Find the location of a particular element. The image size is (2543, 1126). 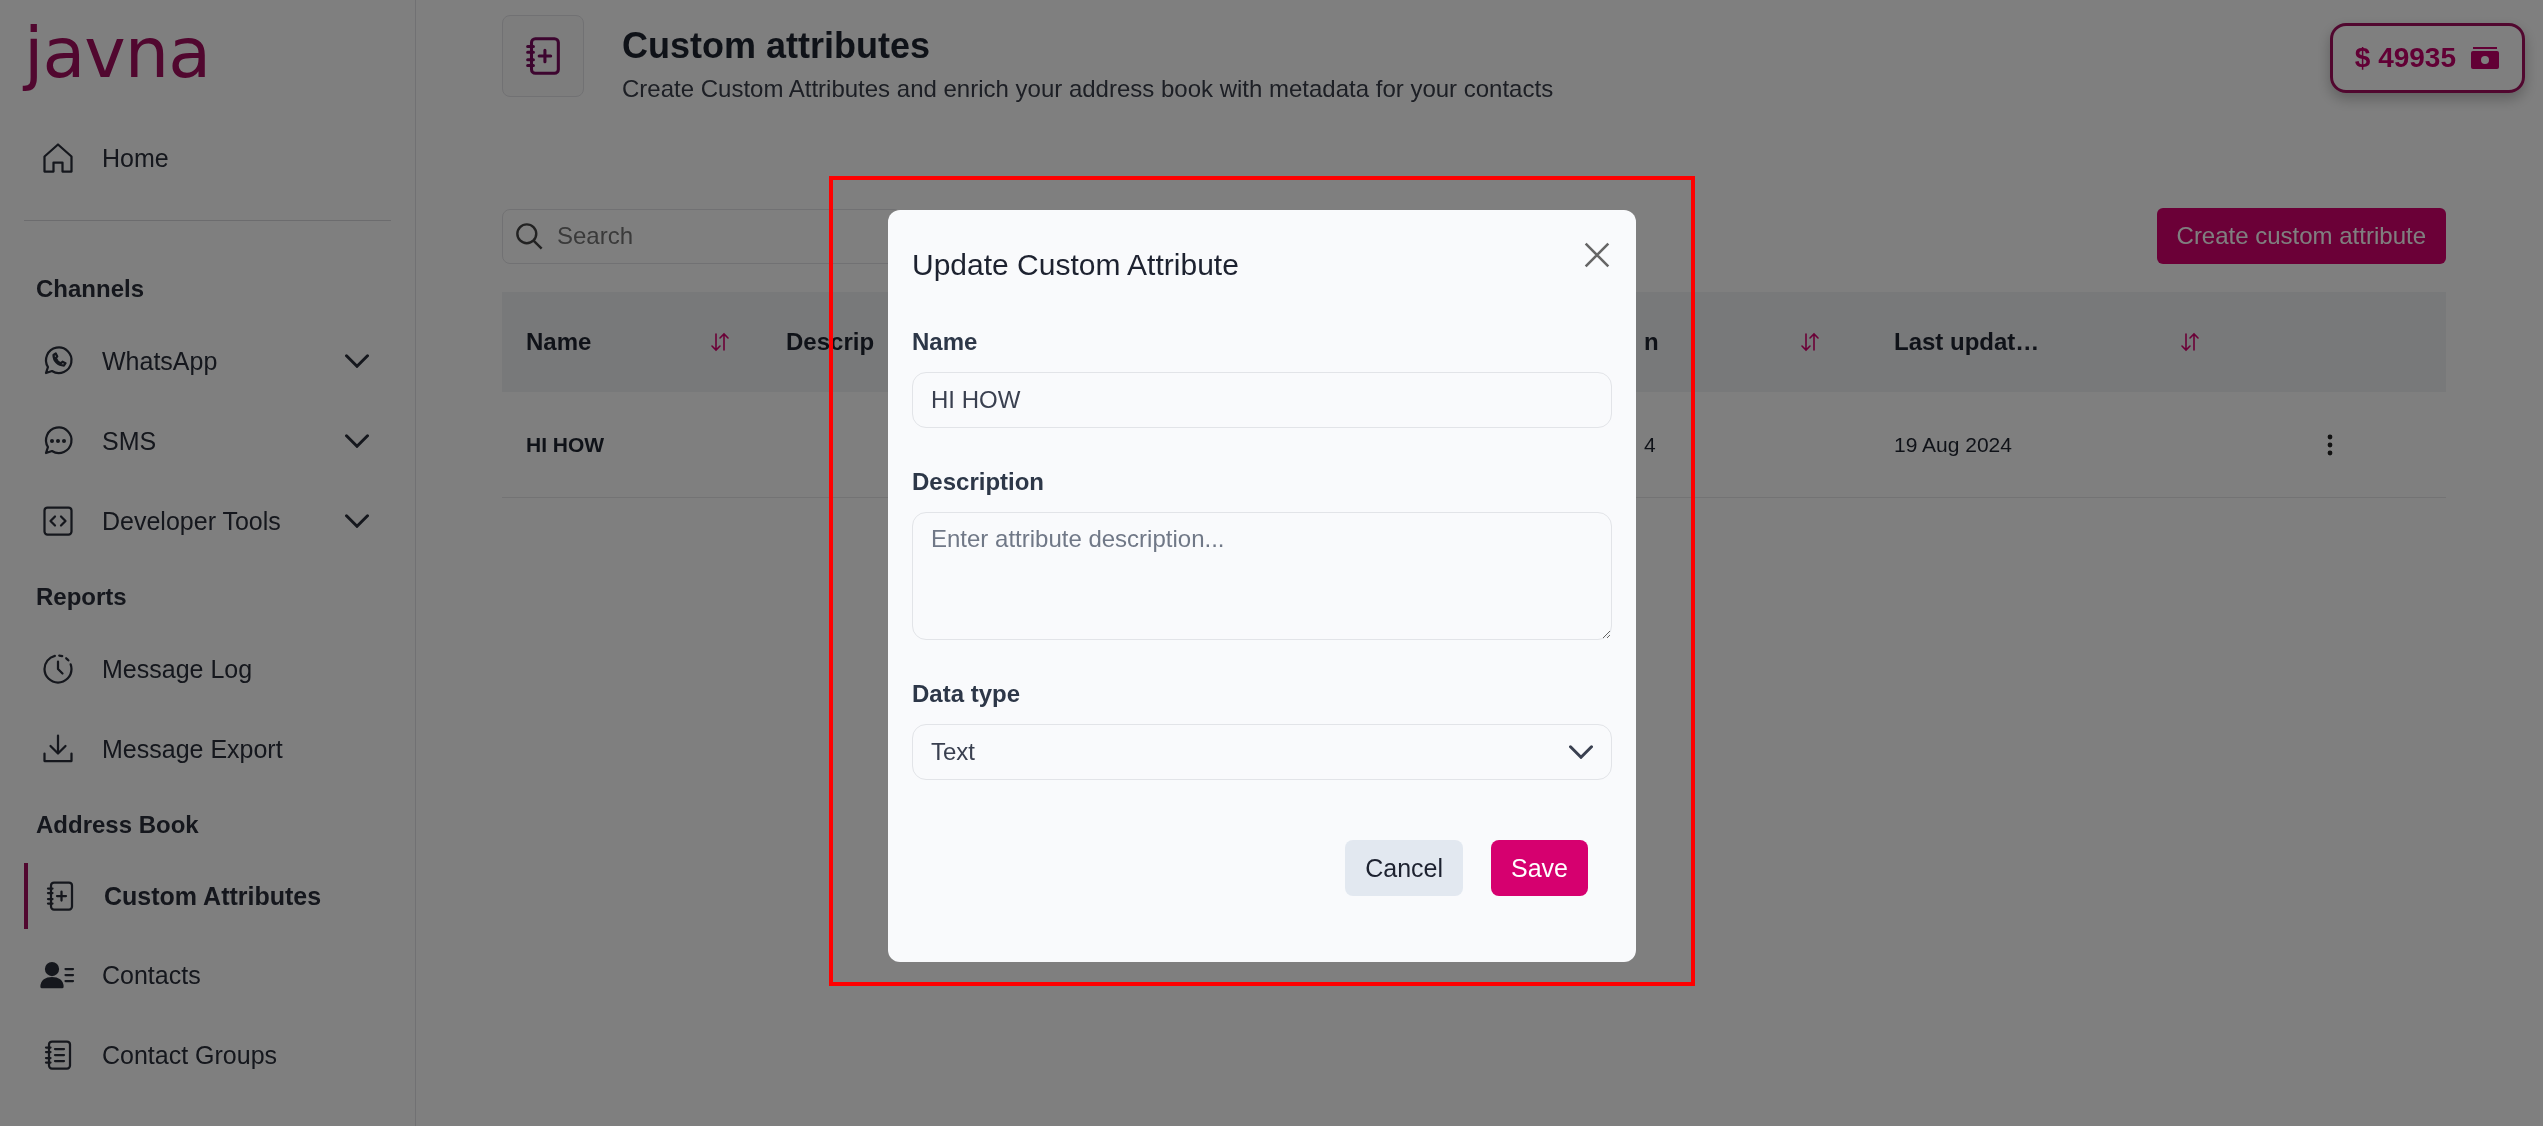

more-options-icon is located at coordinates (2330, 444).